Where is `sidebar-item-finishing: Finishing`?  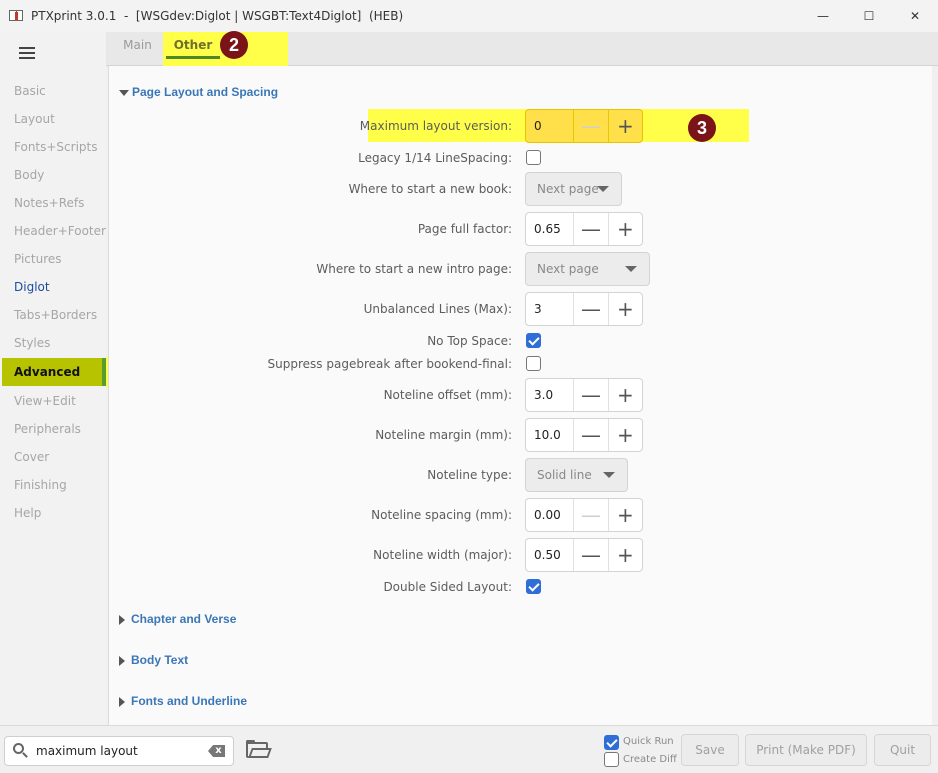 sidebar-item-finishing: Finishing is located at coordinates (54, 485).